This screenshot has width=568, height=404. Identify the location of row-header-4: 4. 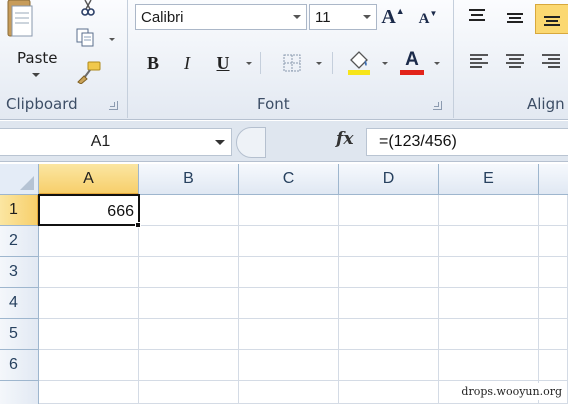
(19, 303).